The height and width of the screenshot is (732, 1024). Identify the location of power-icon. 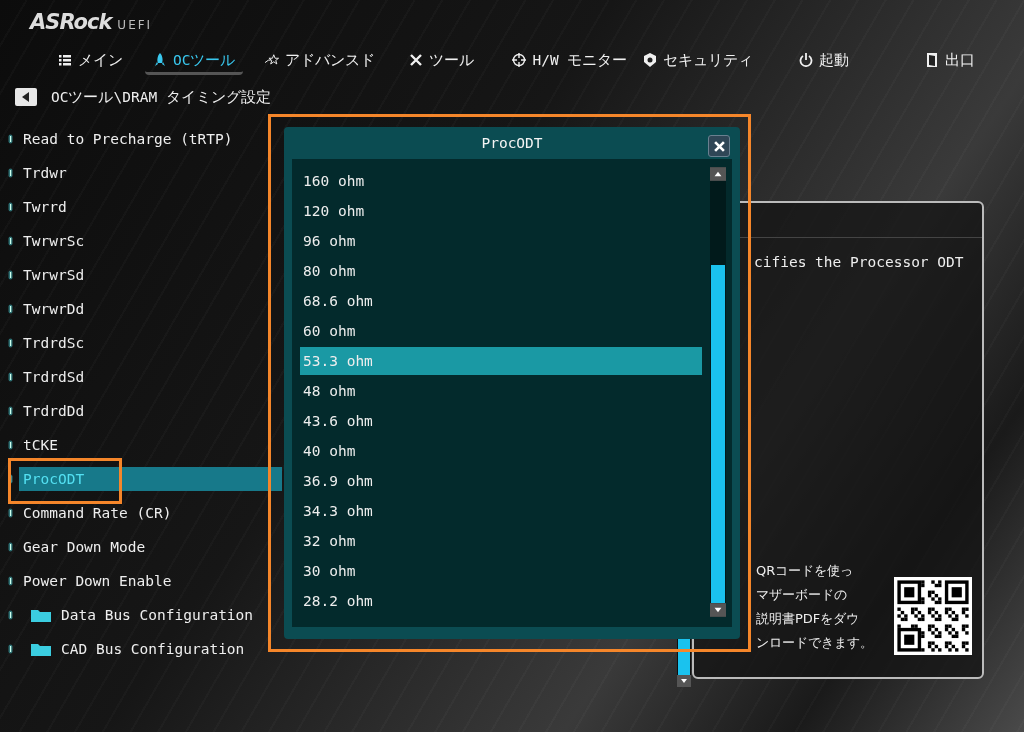
(806, 60).